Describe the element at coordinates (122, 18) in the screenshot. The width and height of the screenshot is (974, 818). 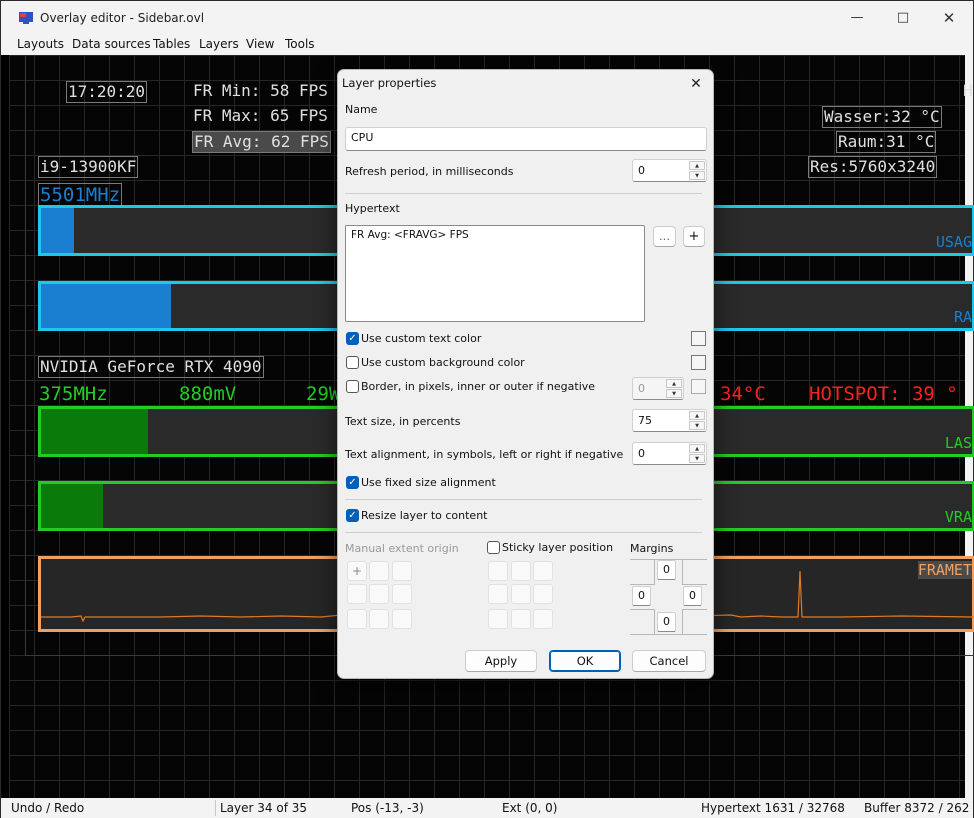
I see `window-title: Overlay editor - Sidebar.ovl` at that location.